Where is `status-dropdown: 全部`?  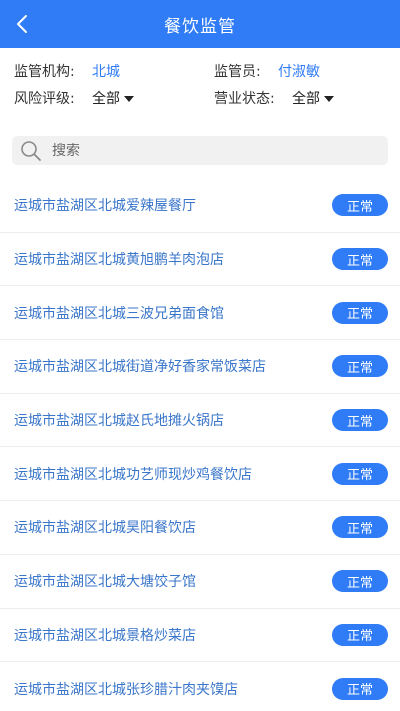
status-dropdown: 全部 is located at coordinates (313, 98).